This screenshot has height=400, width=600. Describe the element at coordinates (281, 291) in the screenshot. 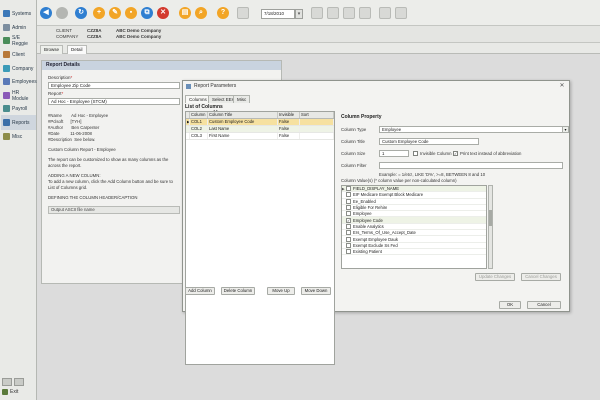

I see `move-up-button: Move Up` at that location.